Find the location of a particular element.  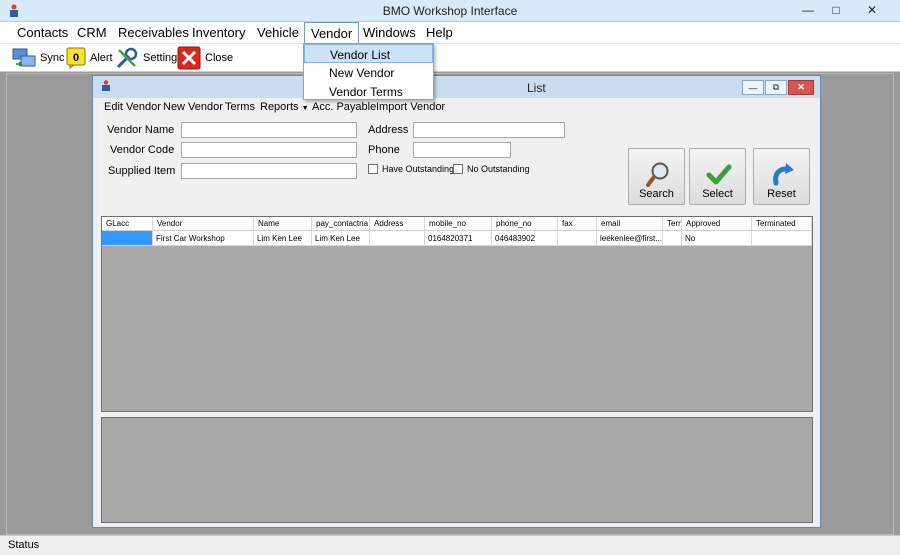

child-title: List is located at coordinates (536, 88).